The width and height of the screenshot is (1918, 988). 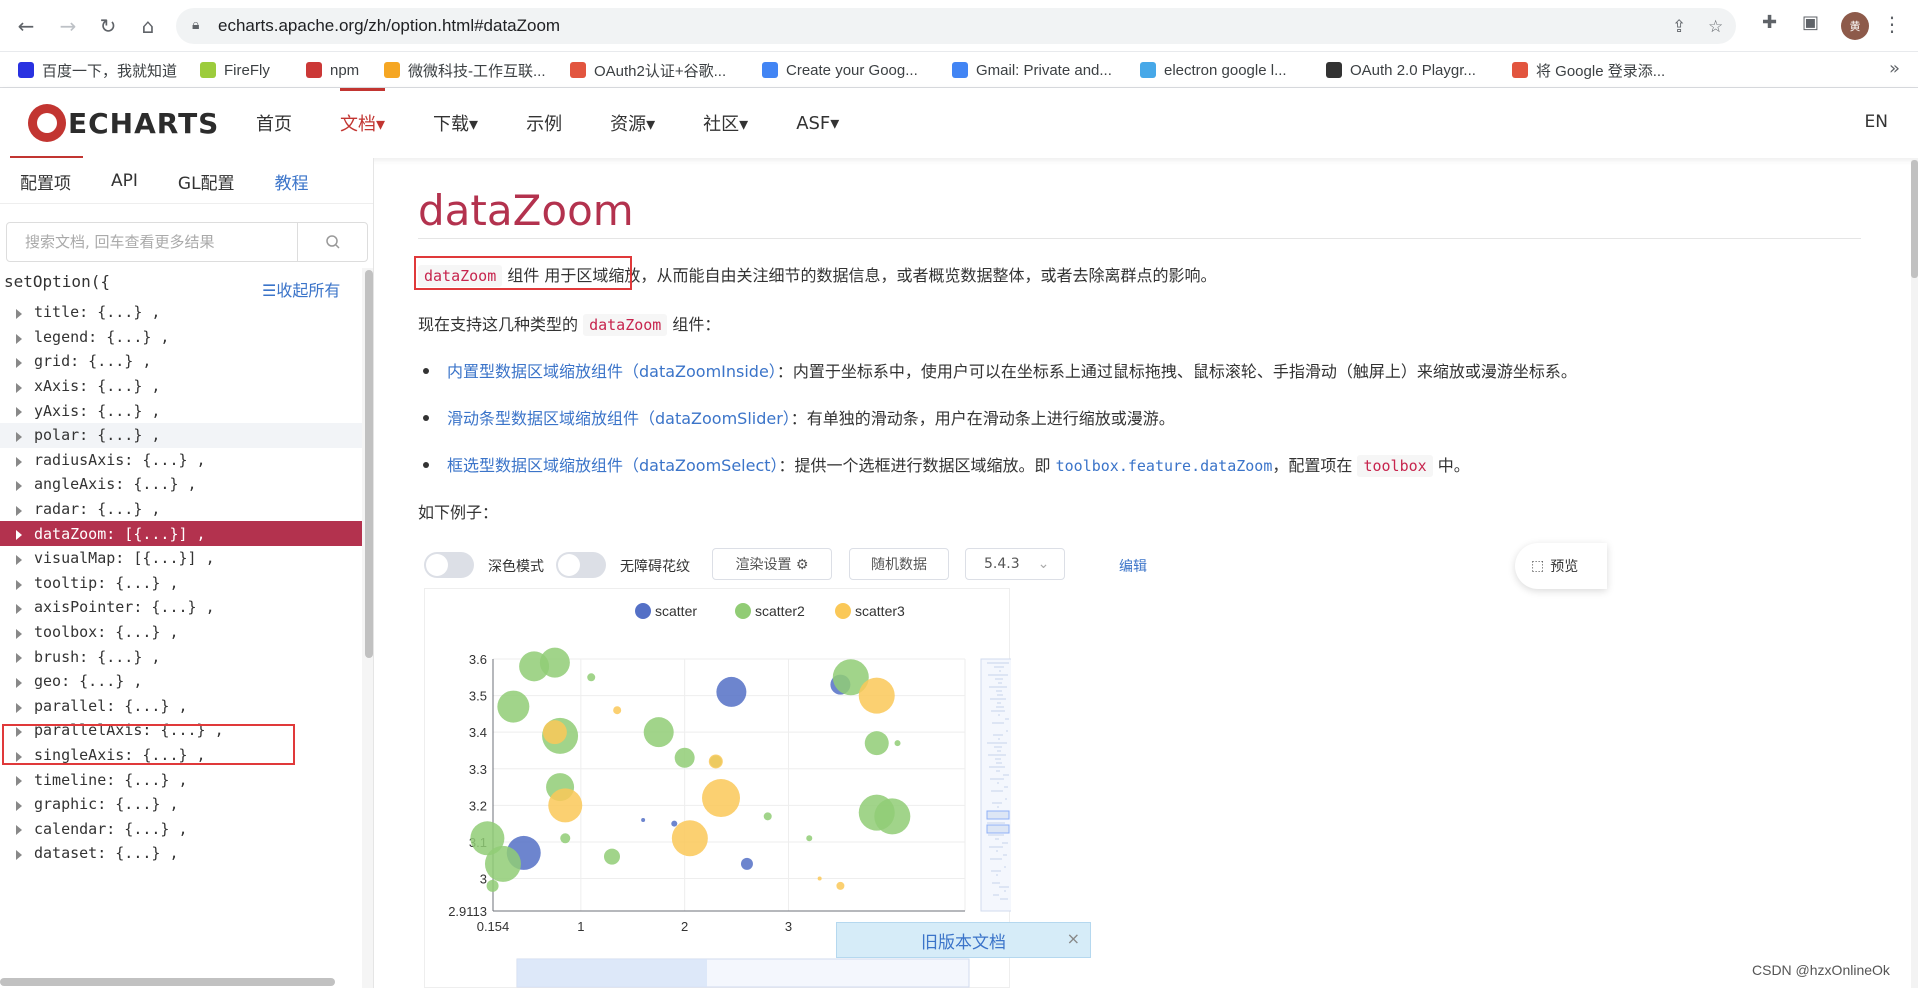 What do you see at coordinates (181, 386) in the screenshot?
I see `tree-item: xAxis: {...} ,` at bounding box center [181, 386].